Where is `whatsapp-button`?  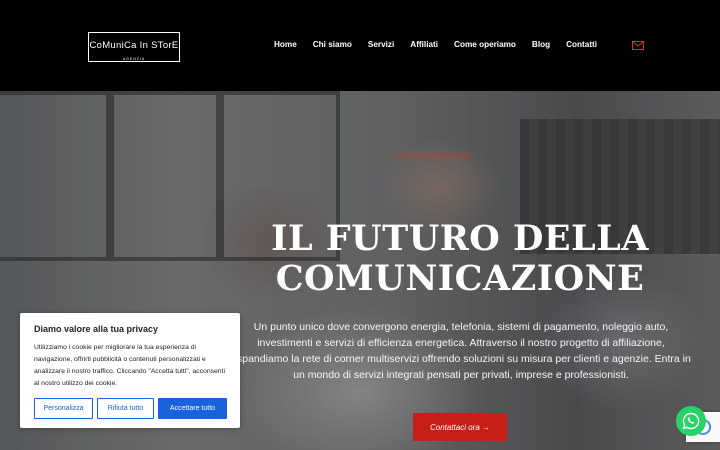 whatsapp-button is located at coordinates (691, 421).